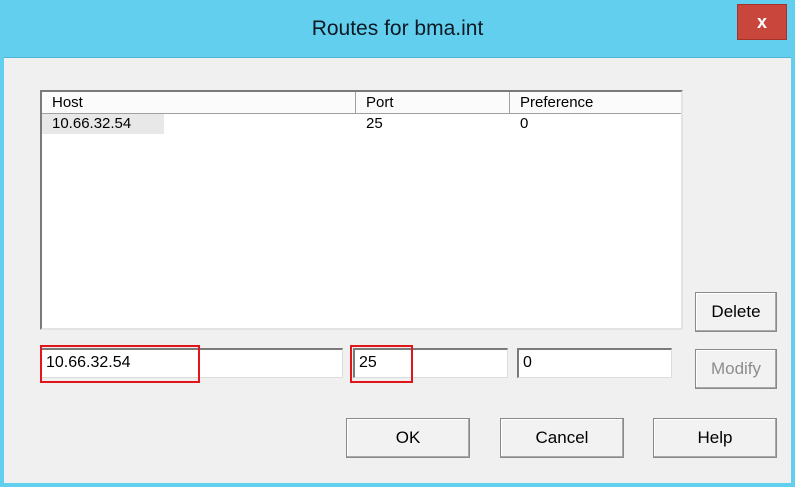 This screenshot has height=487, width=795. What do you see at coordinates (524, 123) in the screenshot?
I see `cell-preference: 0` at bounding box center [524, 123].